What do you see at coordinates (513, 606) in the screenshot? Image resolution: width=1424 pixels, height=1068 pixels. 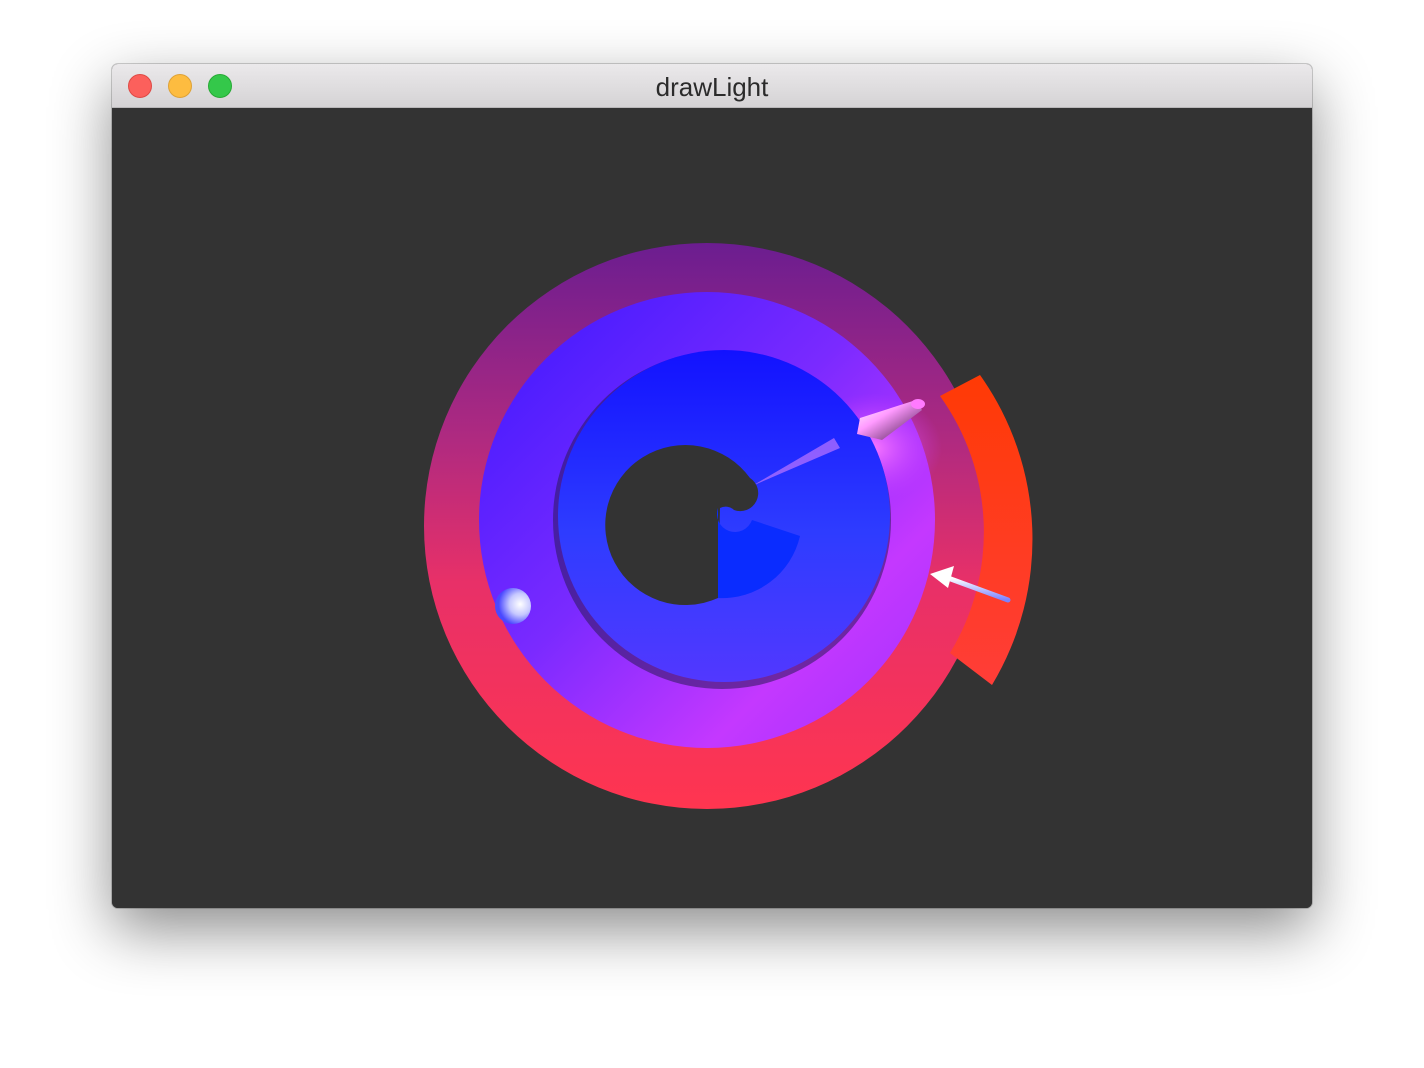 I see `point-light-sphere` at bounding box center [513, 606].